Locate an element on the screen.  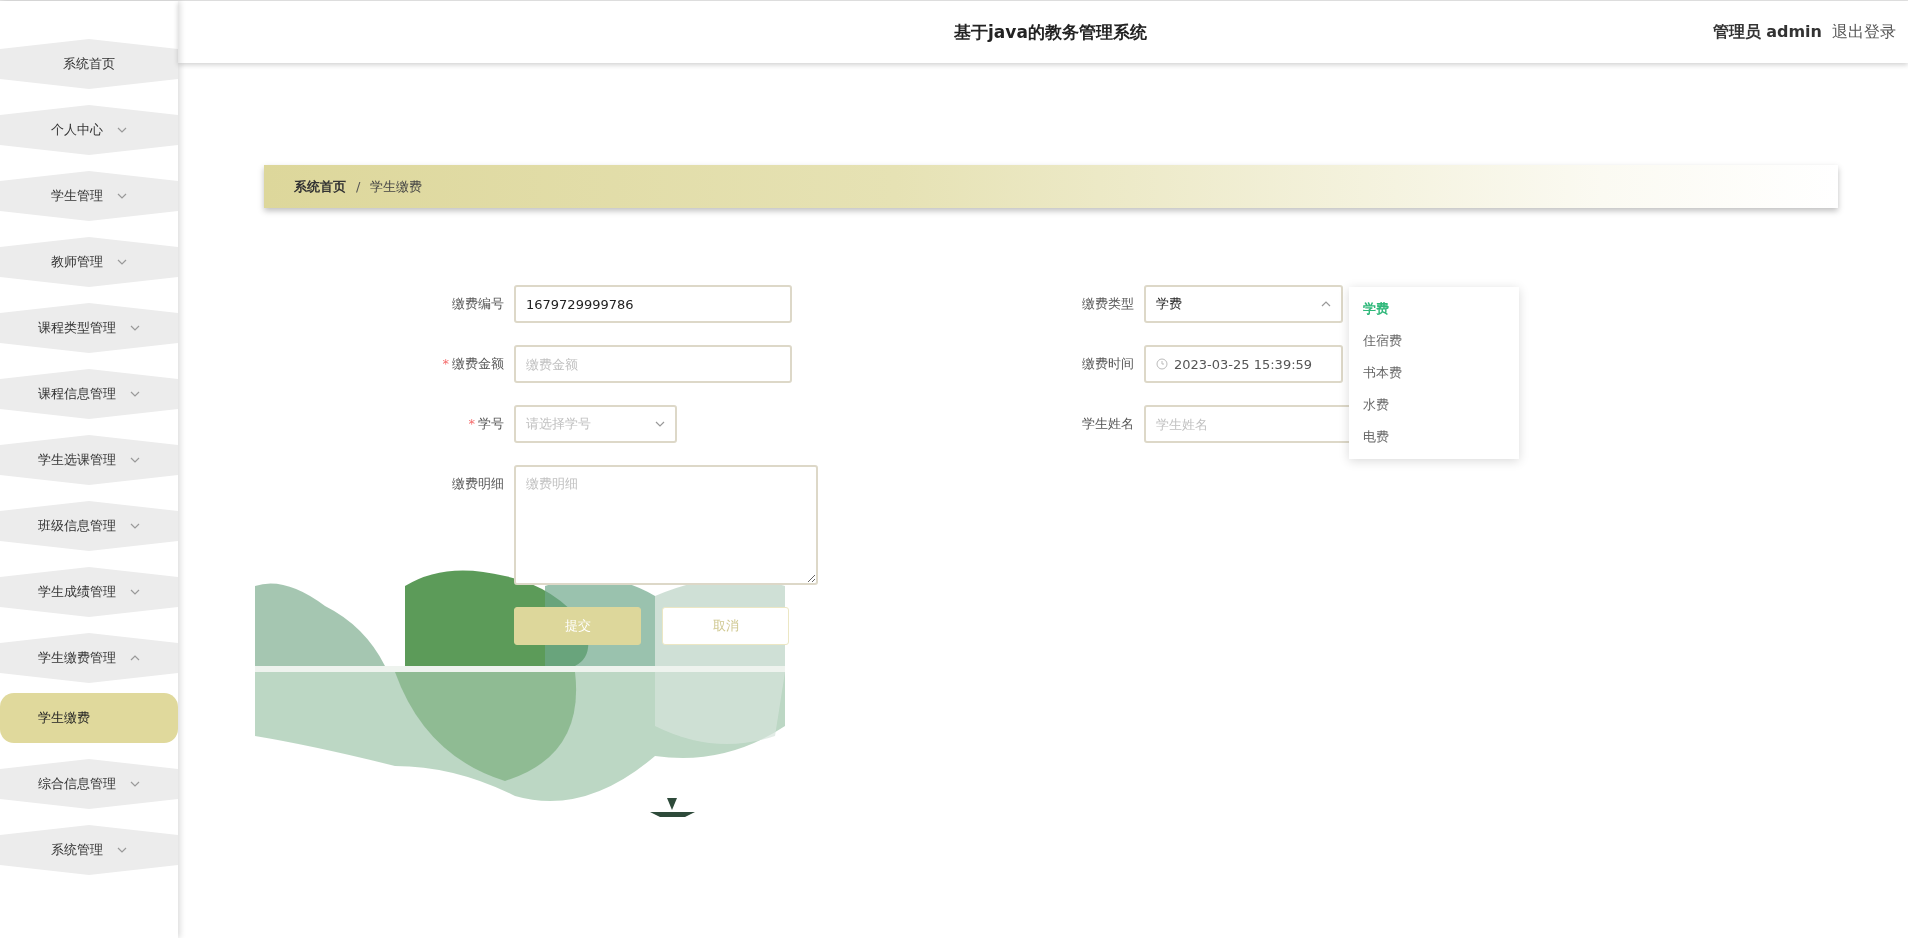
sidebar-item: 学生选课管理 is located at coordinates (89, 460).